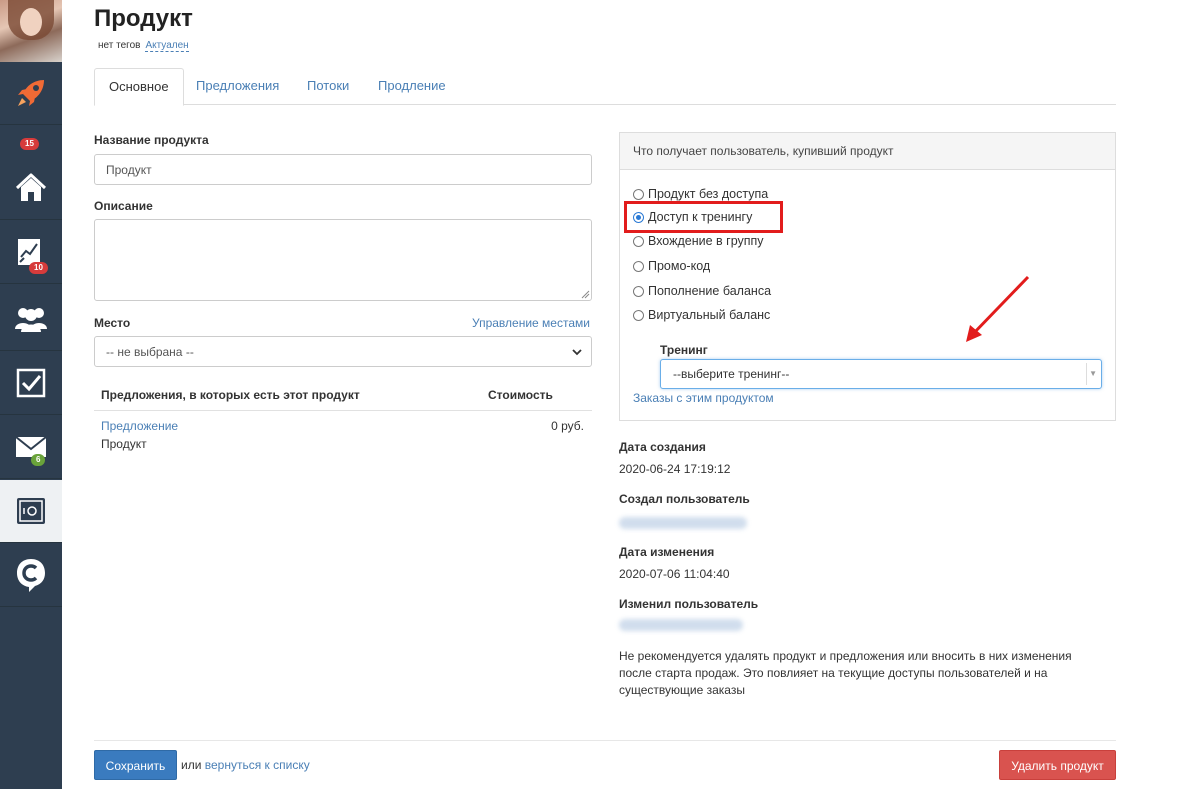  Describe the element at coordinates (151, 140) in the screenshot. I see `product-name-label: Название продукта` at that location.